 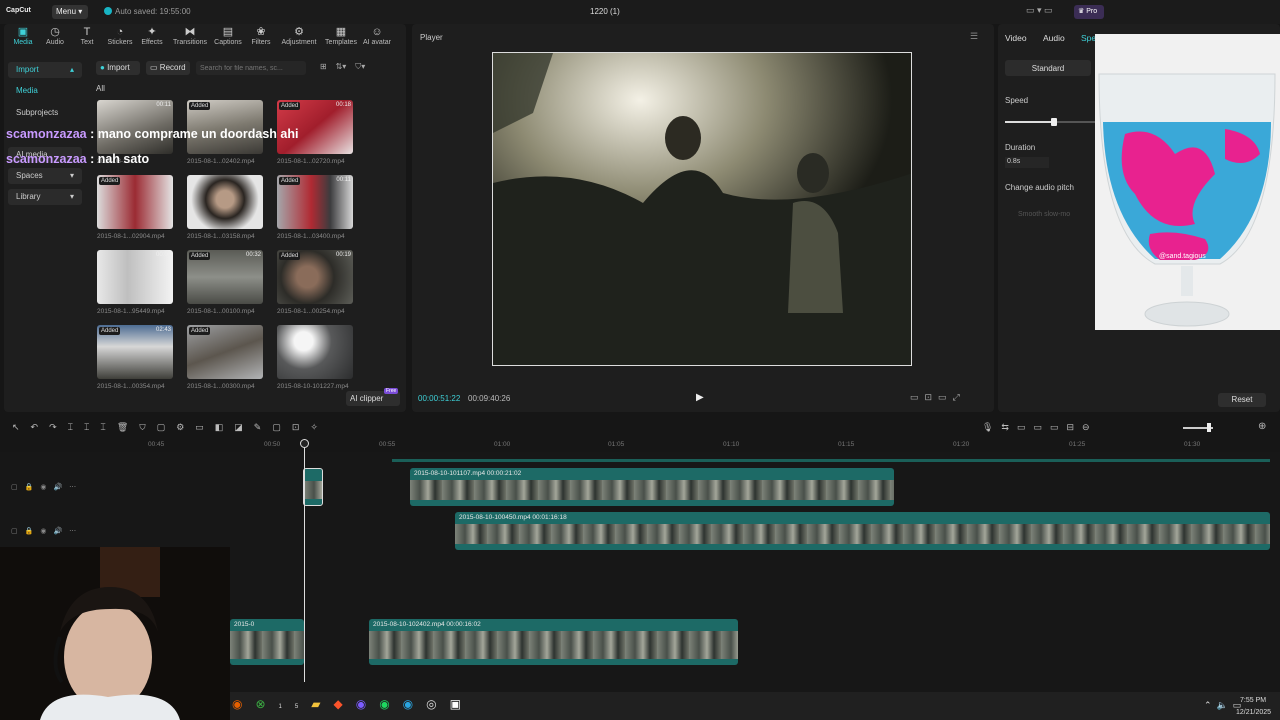 I want to click on media-item: 2015-08-1...03158.mp4, so click(x=225, y=207).